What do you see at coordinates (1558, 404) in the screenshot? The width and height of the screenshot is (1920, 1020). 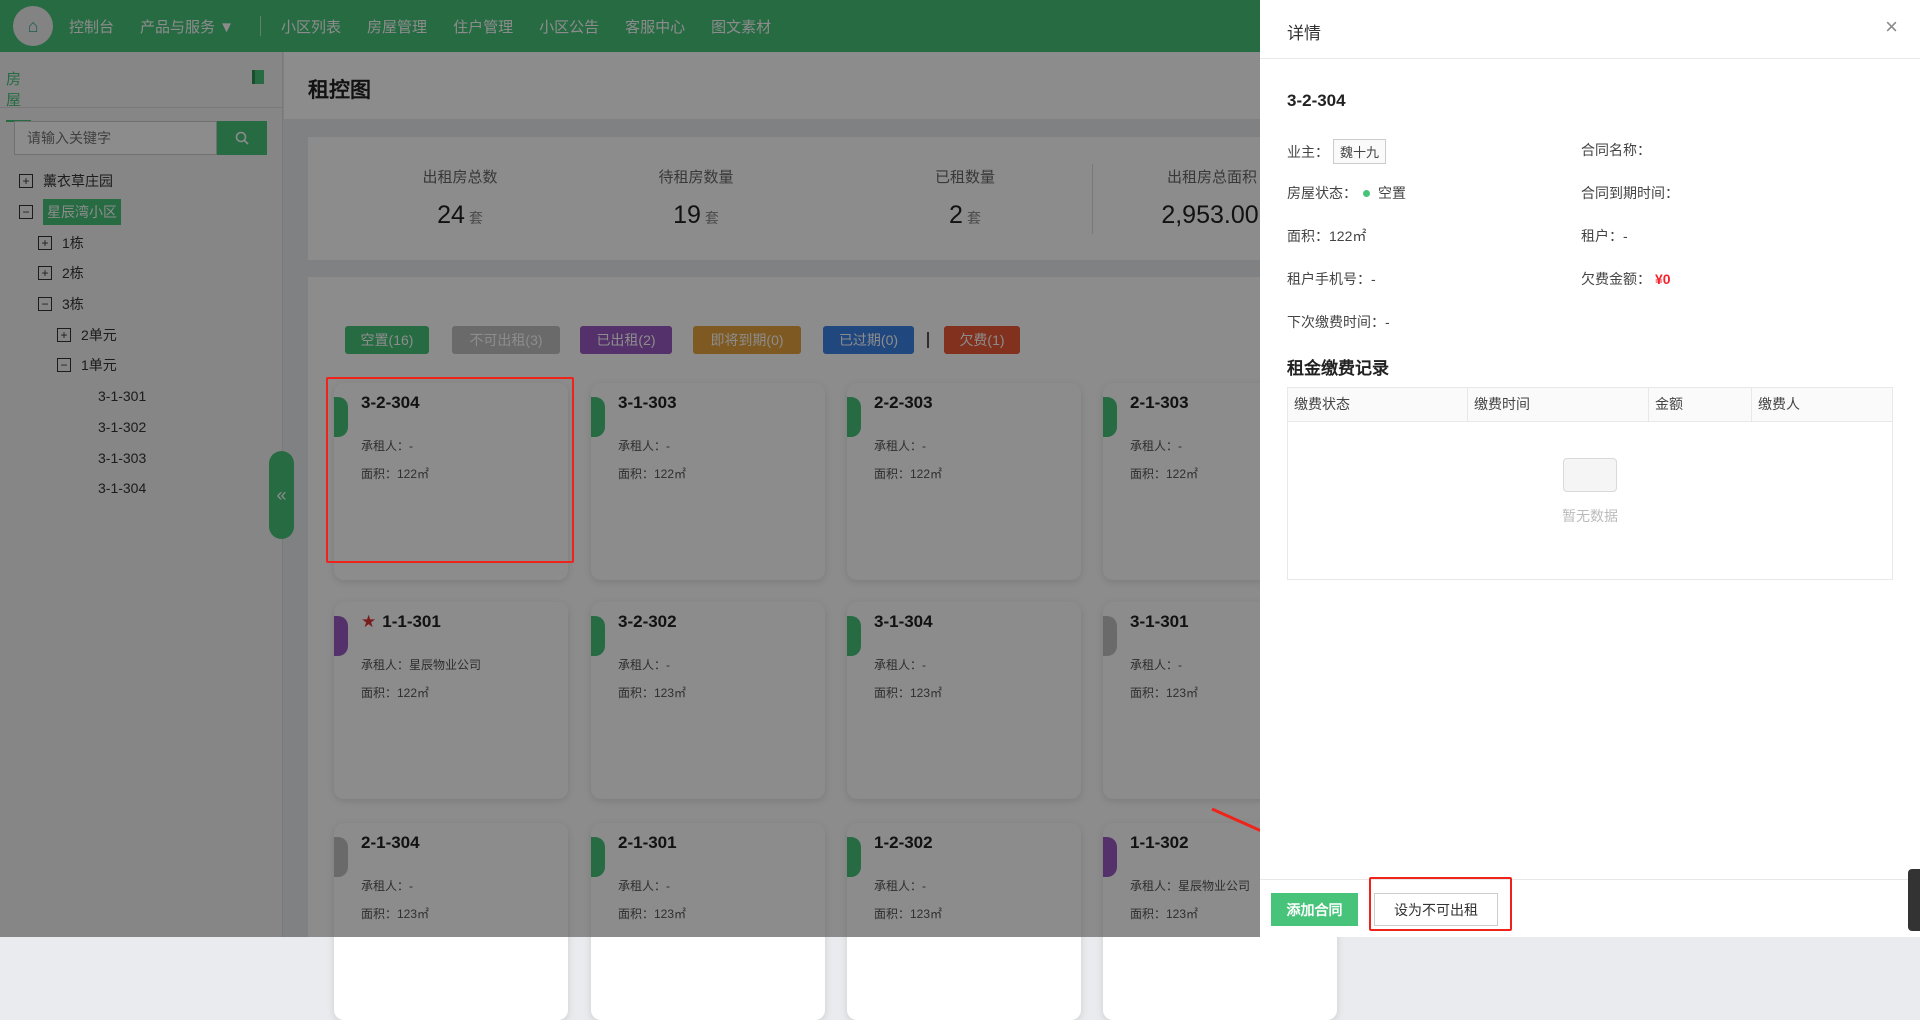 I see `col-time: 缴费时间` at bounding box center [1558, 404].